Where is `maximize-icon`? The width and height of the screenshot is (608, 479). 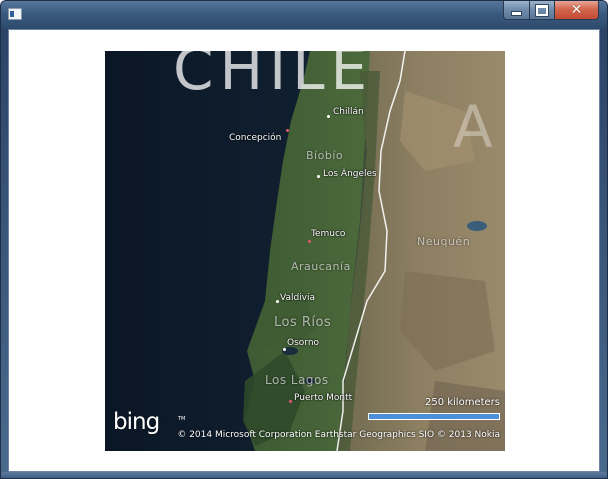 maximize-icon is located at coordinates (542, 10).